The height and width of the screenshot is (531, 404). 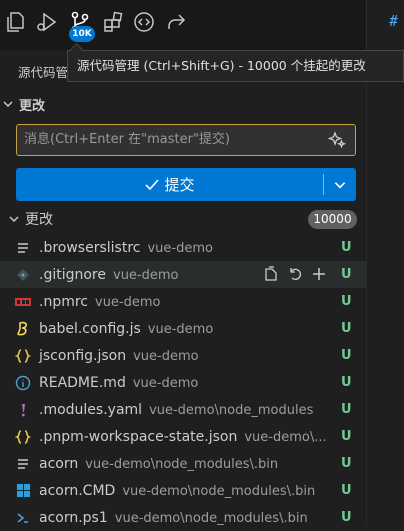 I want to click on commit-message-placeholder: 消息(Ctrl+Enter 在"master"提交), so click(x=127, y=139).